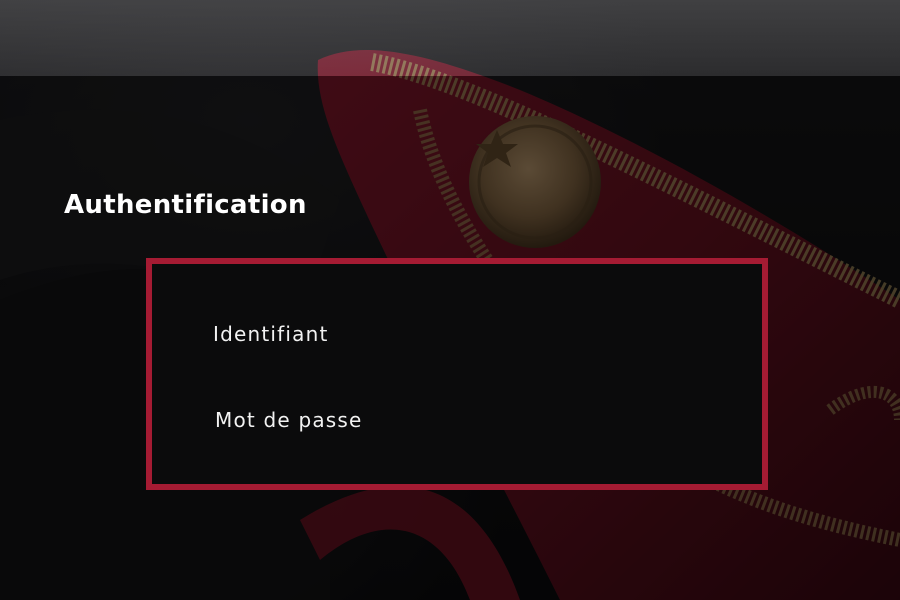 The width and height of the screenshot is (900, 600). I want to click on top-band, so click(450, 38).